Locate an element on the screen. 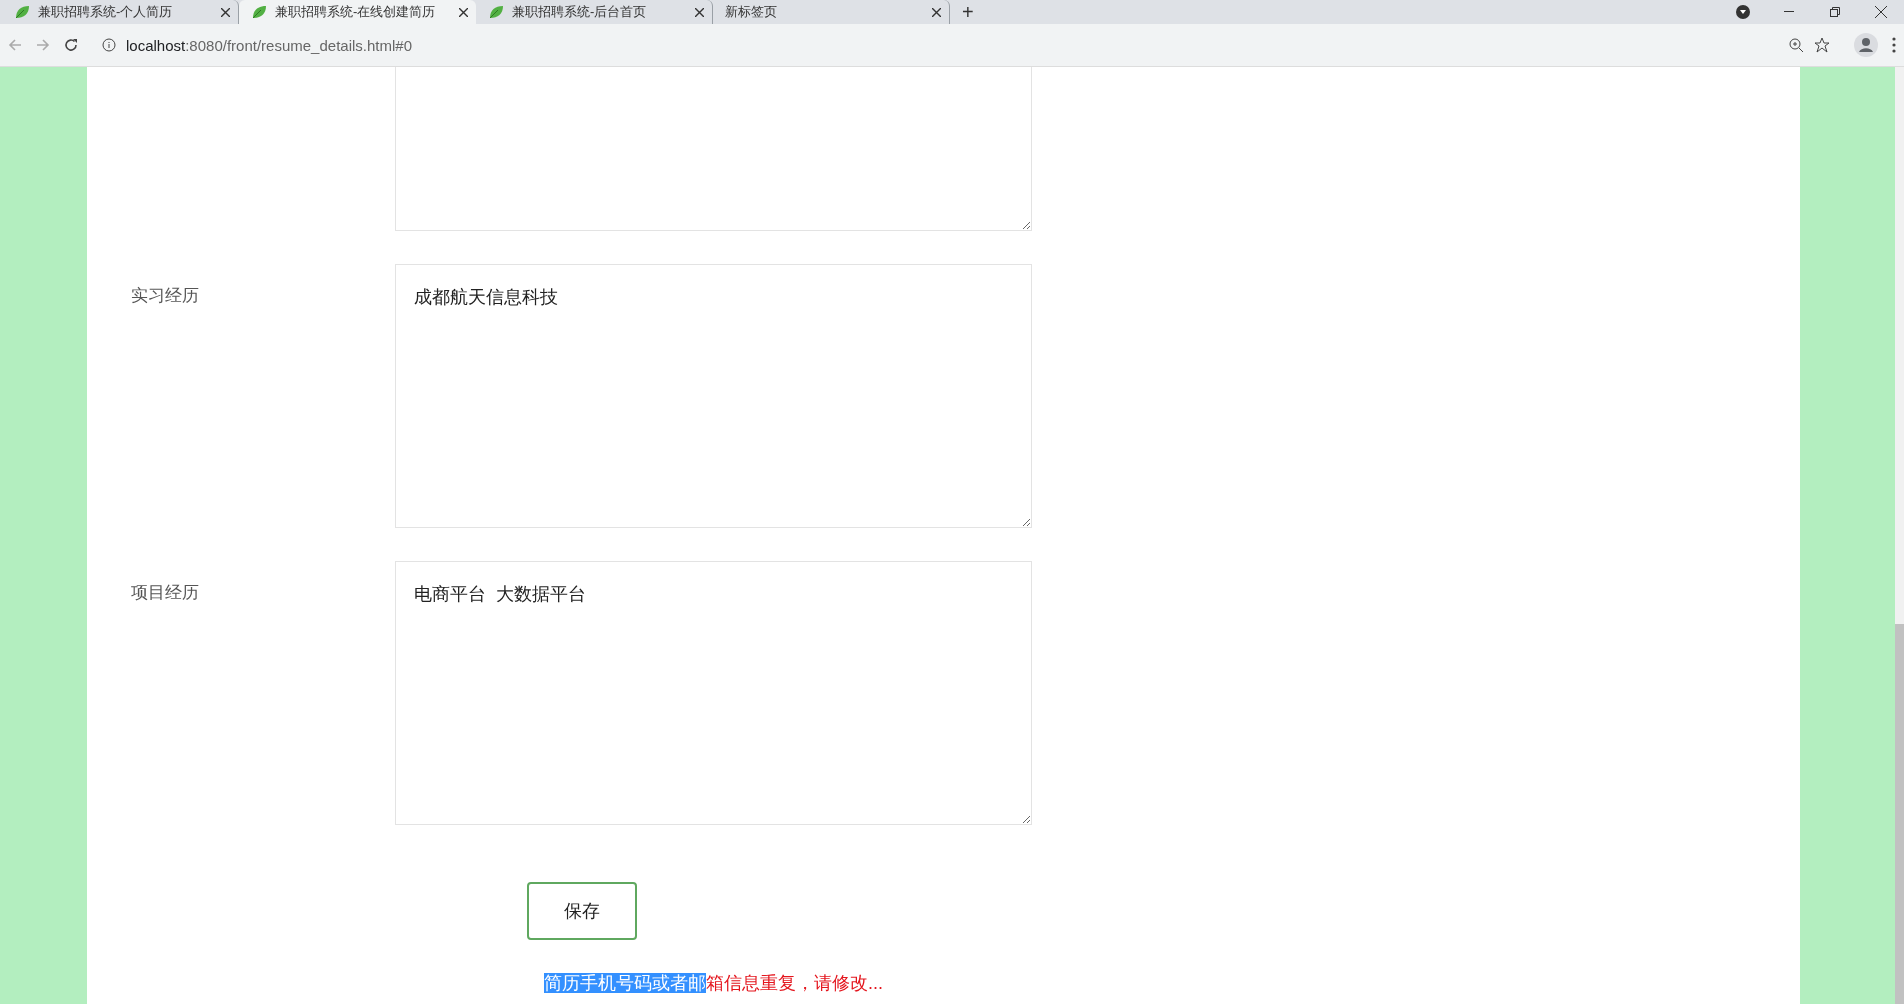 Image resolution: width=1904 pixels, height=1004 pixels. scrollbar-thumb is located at coordinates (1899, 814).